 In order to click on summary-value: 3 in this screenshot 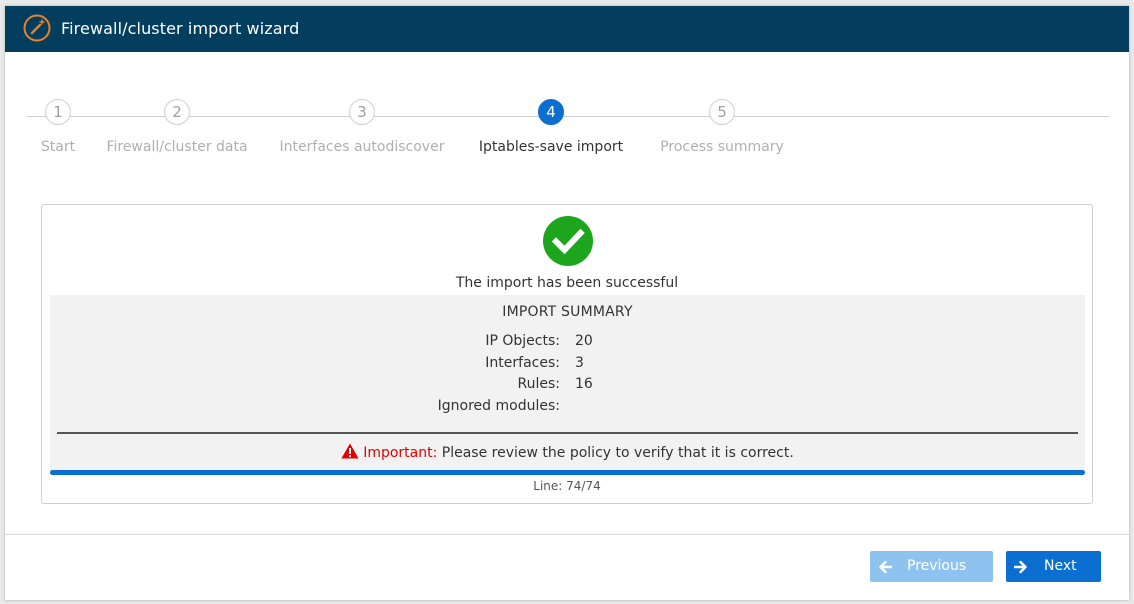, I will do `click(579, 363)`.